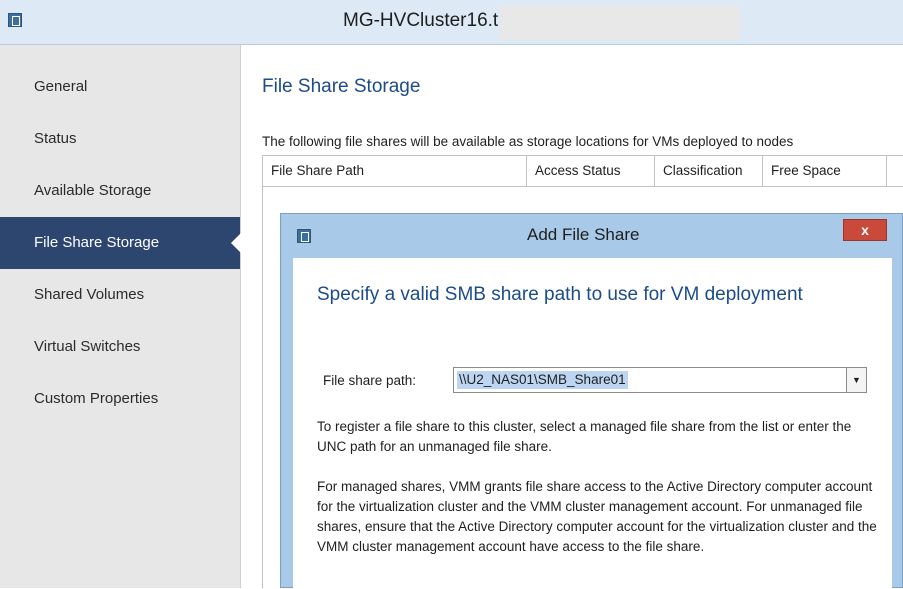 The width and height of the screenshot is (903, 589). What do you see at coordinates (341, 86) in the screenshot?
I see `page-title: File Share Storage` at bounding box center [341, 86].